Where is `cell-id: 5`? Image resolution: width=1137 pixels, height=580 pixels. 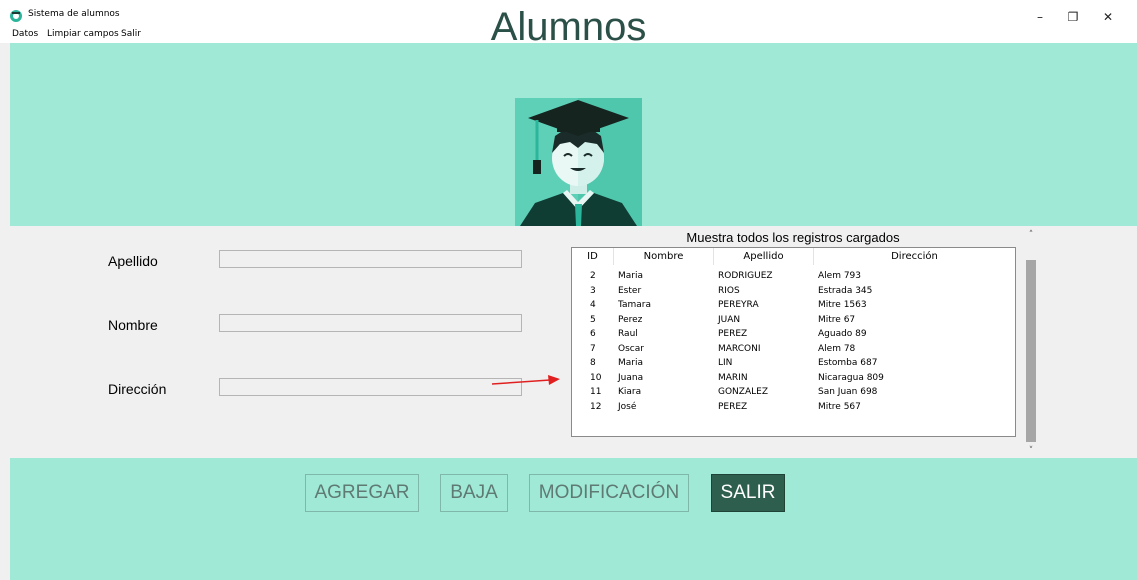 cell-id: 5 is located at coordinates (593, 319).